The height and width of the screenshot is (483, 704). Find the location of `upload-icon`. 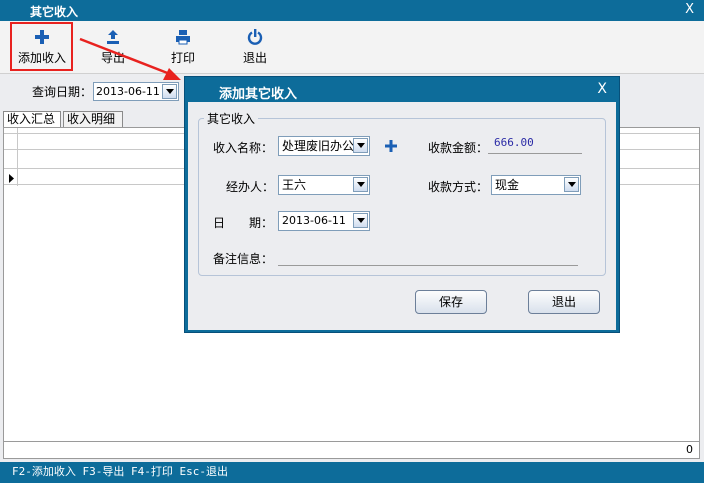

upload-icon is located at coordinates (113, 39).